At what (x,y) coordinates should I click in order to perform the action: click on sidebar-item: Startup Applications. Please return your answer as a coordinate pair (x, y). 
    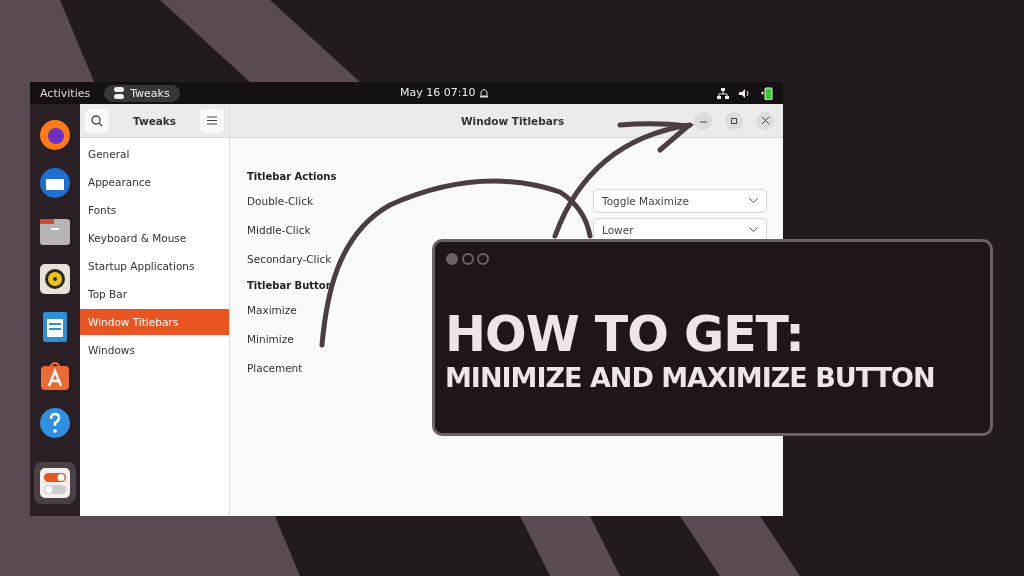
    Looking at the image, I should click on (154, 266).